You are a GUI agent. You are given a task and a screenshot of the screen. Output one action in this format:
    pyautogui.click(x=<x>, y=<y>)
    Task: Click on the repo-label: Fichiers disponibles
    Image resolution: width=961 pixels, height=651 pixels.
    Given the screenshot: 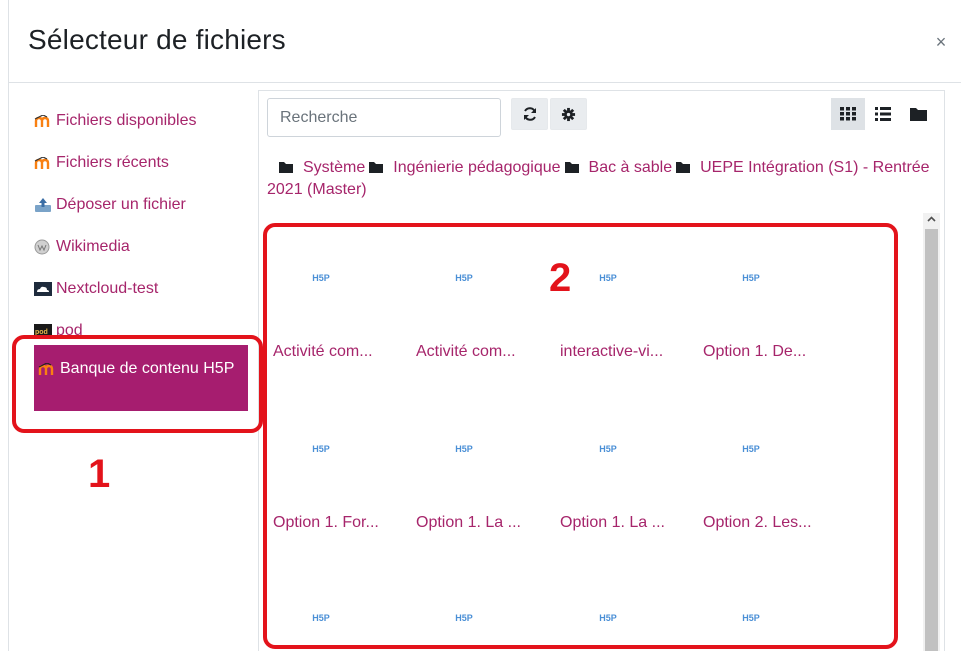 What is the action you would take?
    pyautogui.click(x=126, y=120)
    